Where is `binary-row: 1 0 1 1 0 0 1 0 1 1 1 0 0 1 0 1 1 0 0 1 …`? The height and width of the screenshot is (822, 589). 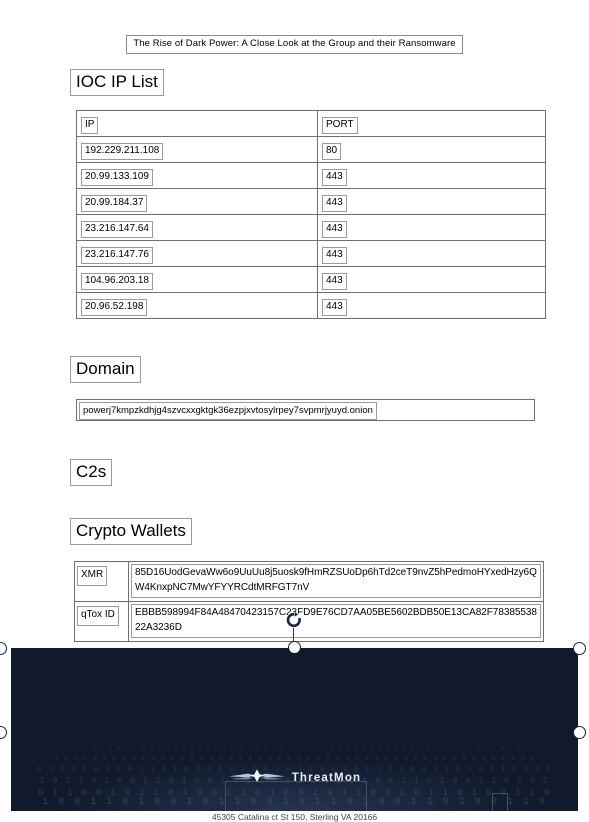
binary-row: 1 0 1 1 0 0 1 0 1 1 1 0 0 1 0 1 1 0 0 1 … is located at coordinates (294, 737).